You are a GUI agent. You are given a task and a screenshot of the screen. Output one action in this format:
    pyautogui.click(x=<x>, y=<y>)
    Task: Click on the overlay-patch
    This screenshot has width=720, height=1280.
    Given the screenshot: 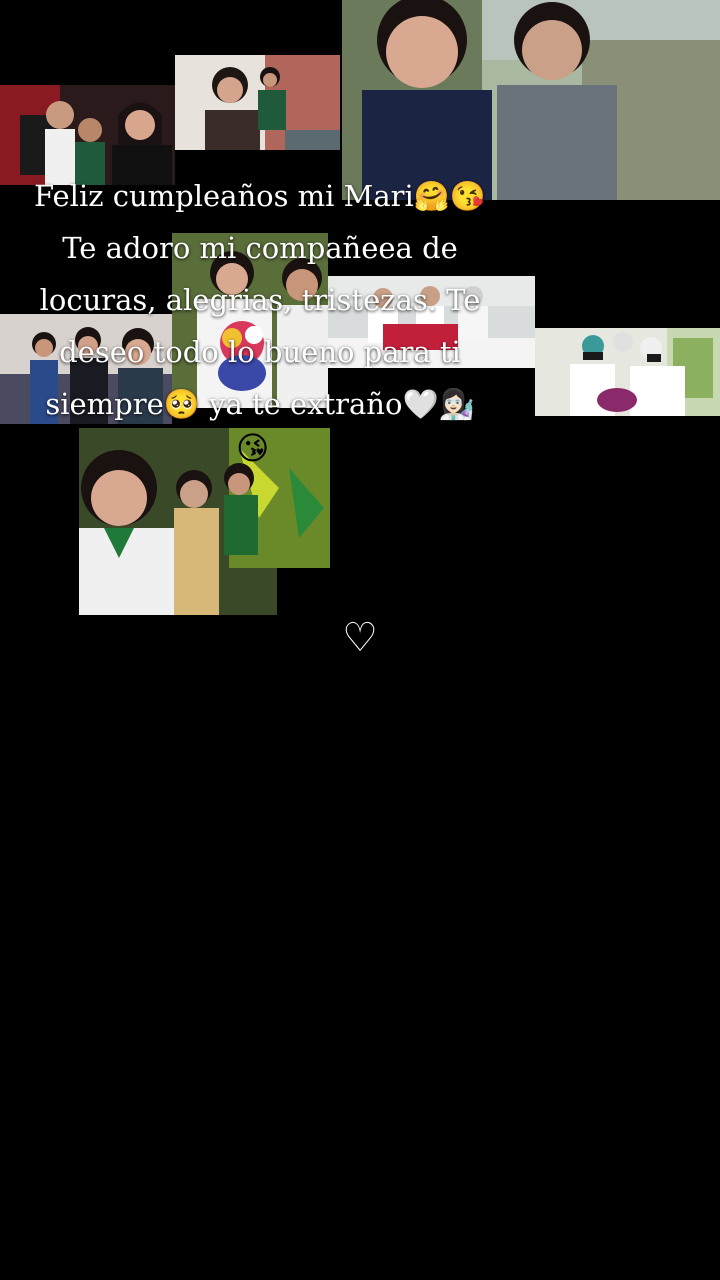 What is the action you would take?
    pyautogui.click(x=303, y=591)
    